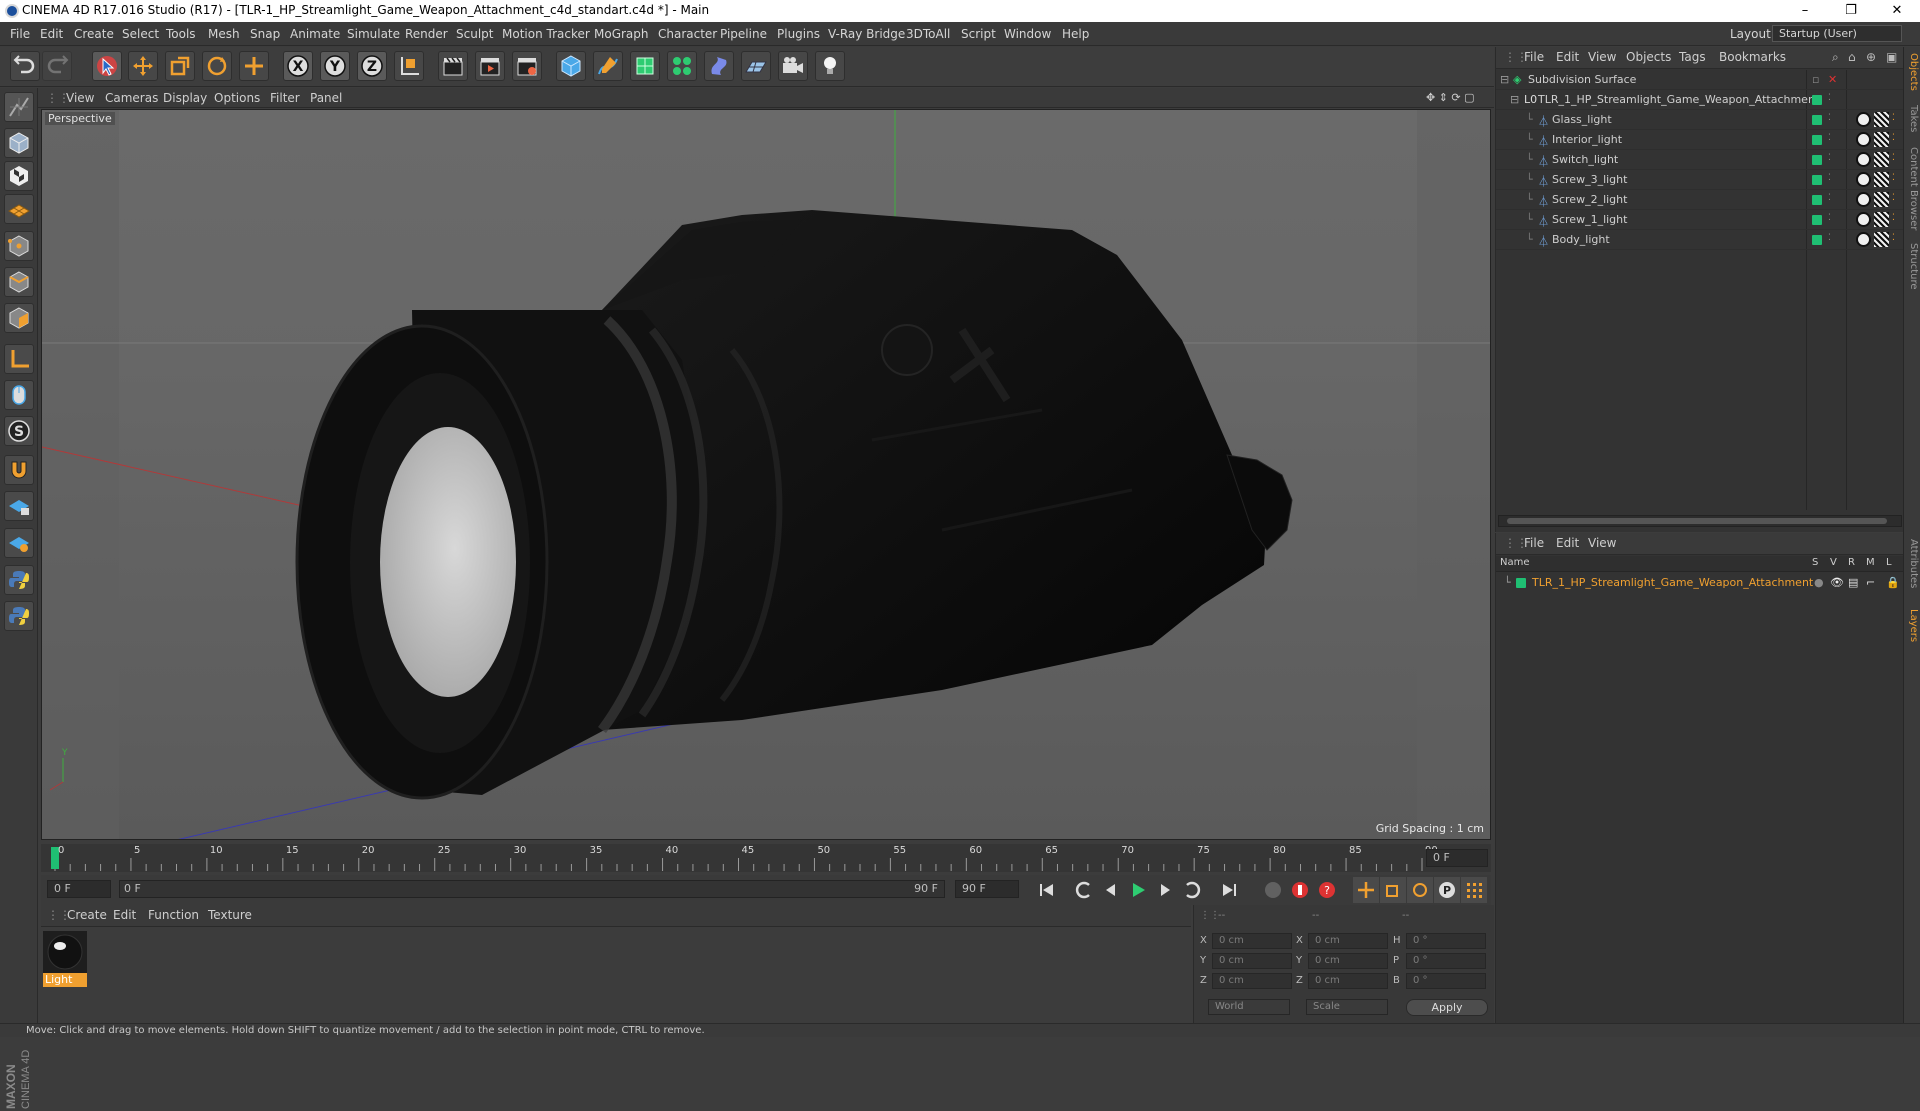  Describe the element at coordinates (19, 506) in the screenshot. I see `lock-workplane-button` at that location.